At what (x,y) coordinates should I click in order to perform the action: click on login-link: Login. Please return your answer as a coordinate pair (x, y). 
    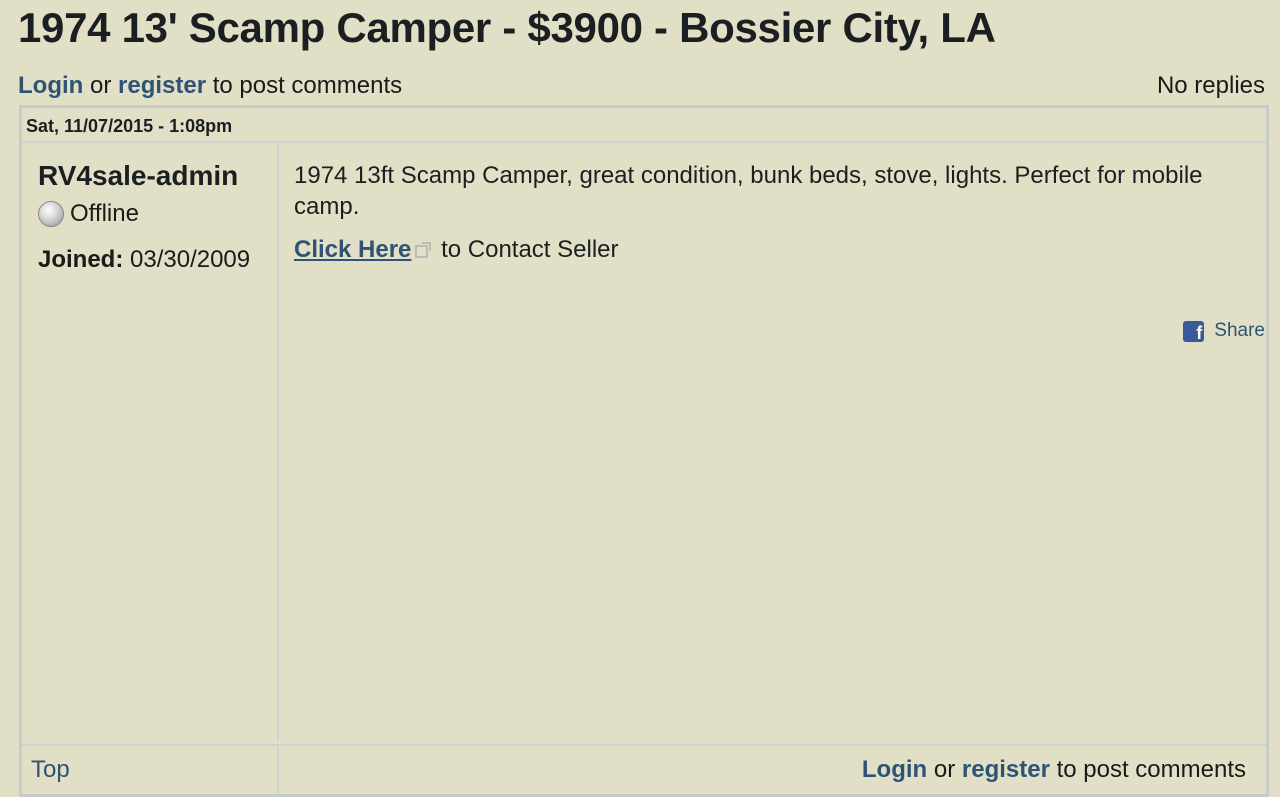
    Looking at the image, I should click on (50, 85).